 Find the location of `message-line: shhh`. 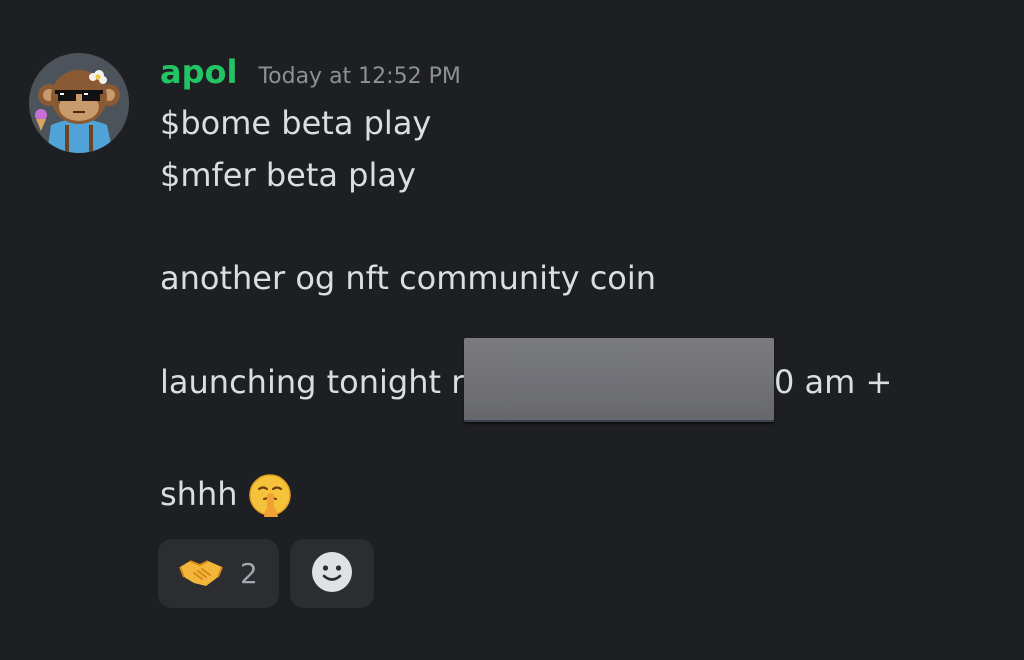

message-line: shhh is located at coordinates (199, 494).